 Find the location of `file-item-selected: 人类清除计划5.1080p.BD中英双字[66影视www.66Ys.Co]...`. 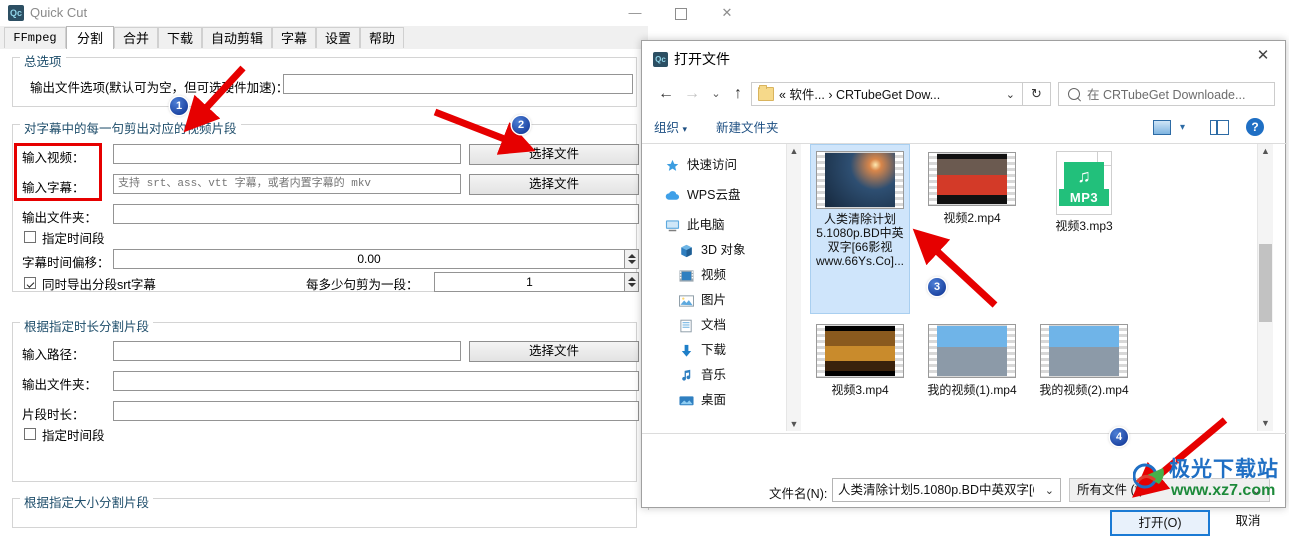

file-item-selected: 人类清除计划5.1080p.BD中英双字[66影视www.66Ys.Co]... is located at coordinates (860, 229).